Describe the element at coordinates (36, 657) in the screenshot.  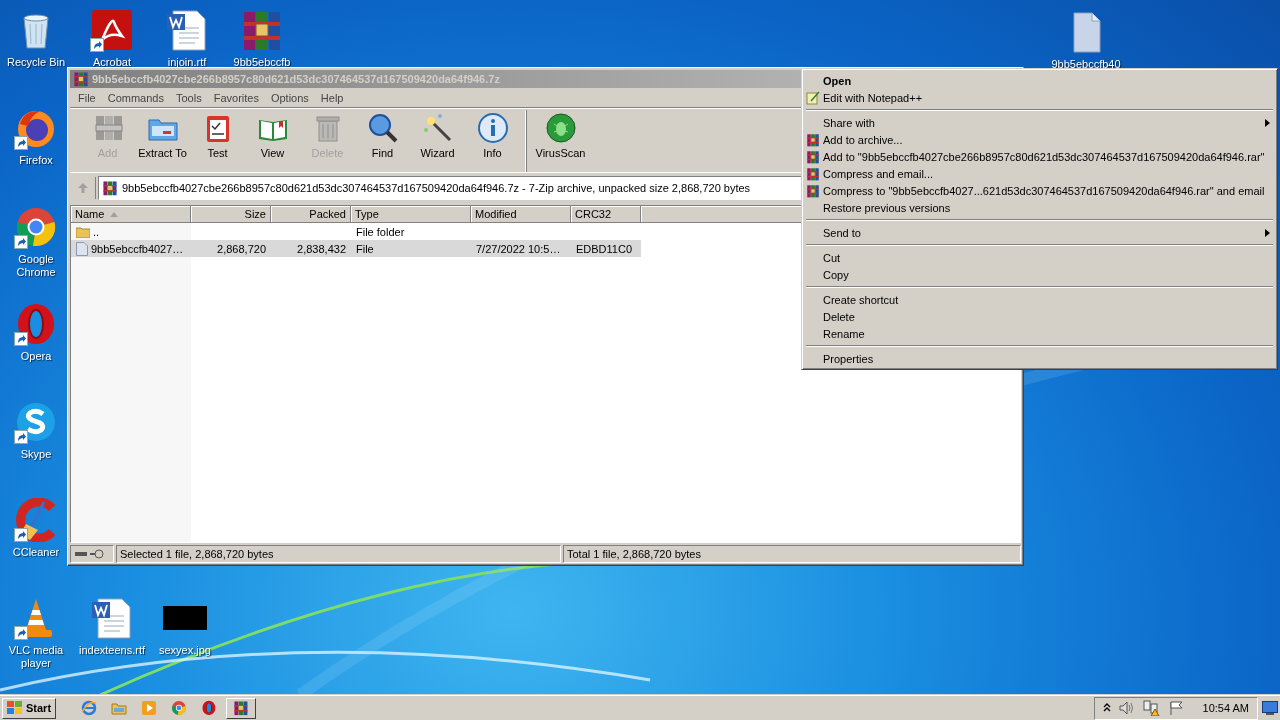
I see `desktop-icon-label: VLC media player` at that location.